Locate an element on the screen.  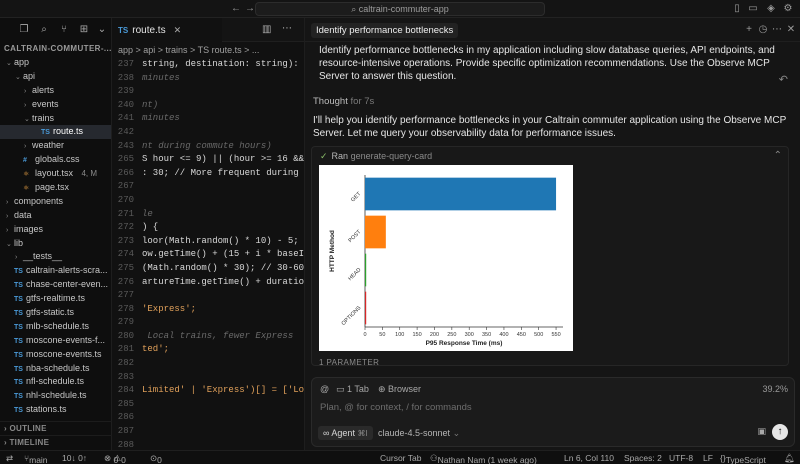
code-line: 265 S hour <= 9) || (hour >= 16 && ho is located at coordinates (208, 160).